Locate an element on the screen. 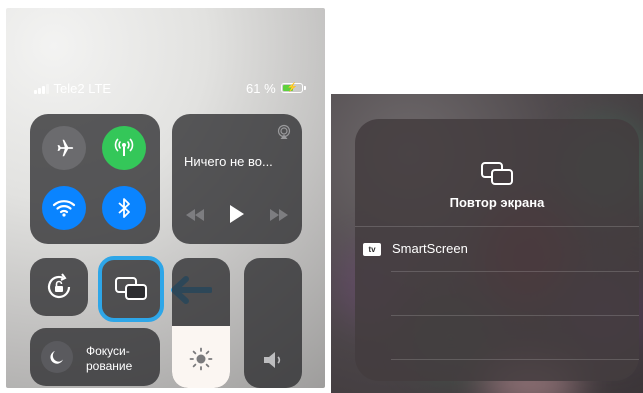 Image resolution: width=643 pixels, height=393 pixels. brightness-slider is located at coordinates (201, 323).